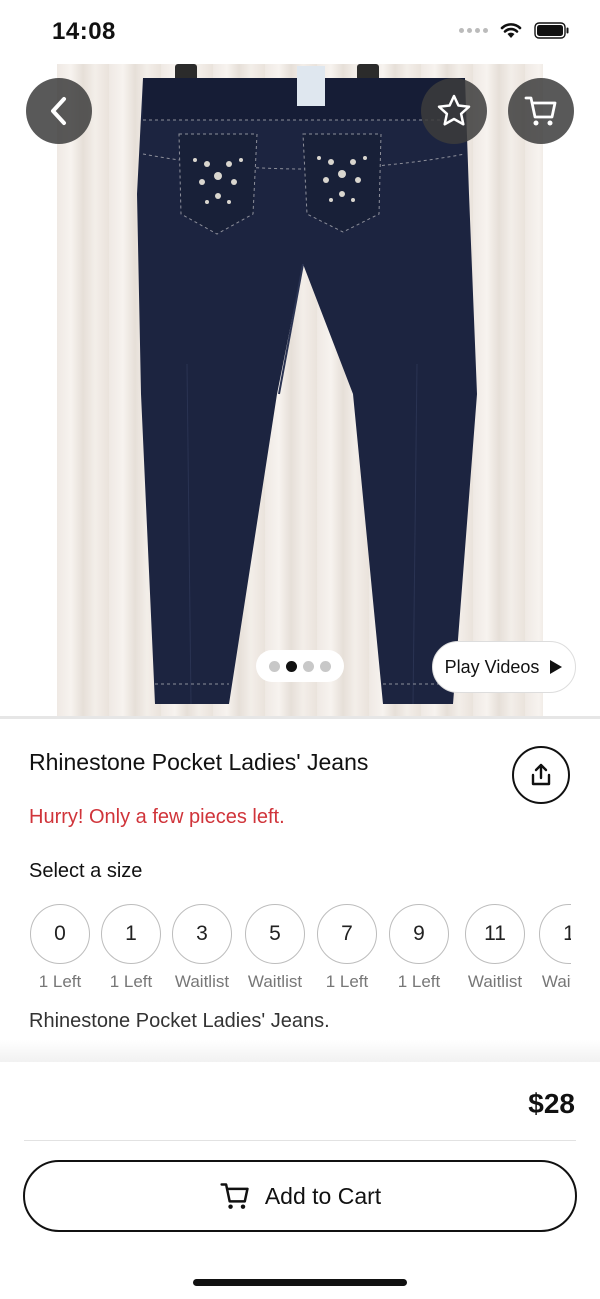 The height and width of the screenshot is (1299, 600). Describe the element at coordinates (323, 1195) in the screenshot. I see `add-to-cart-label: Add to Cart` at that location.